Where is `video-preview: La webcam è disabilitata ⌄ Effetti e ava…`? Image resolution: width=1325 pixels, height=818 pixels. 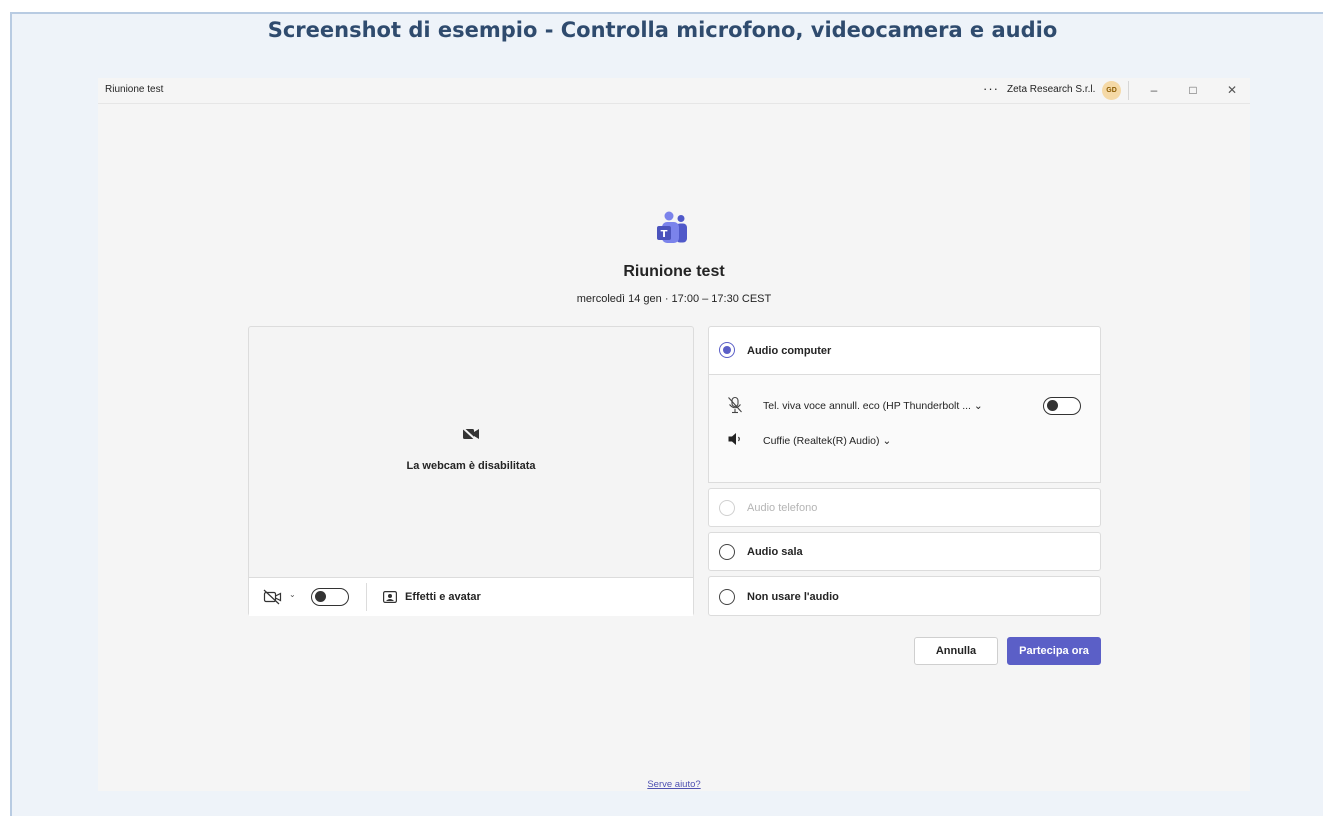 video-preview: La webcam è disabilitata ⌄ Effetti e ava… is located at coordinates (471, 471).